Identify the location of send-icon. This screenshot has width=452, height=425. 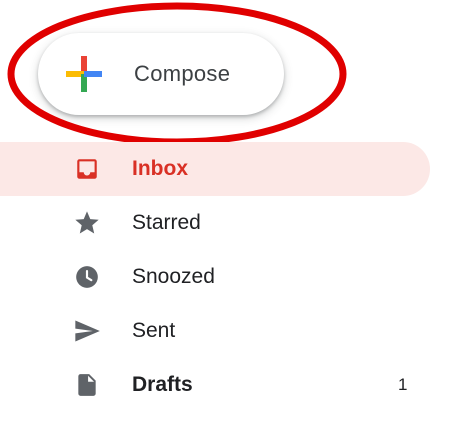
(87, 331).